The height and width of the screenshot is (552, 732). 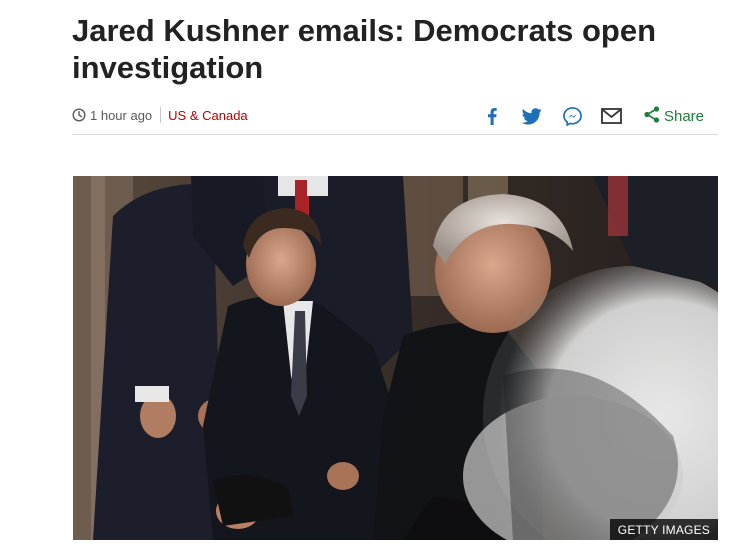 I want to click on share-button: Share, so click(x=674, y=116).